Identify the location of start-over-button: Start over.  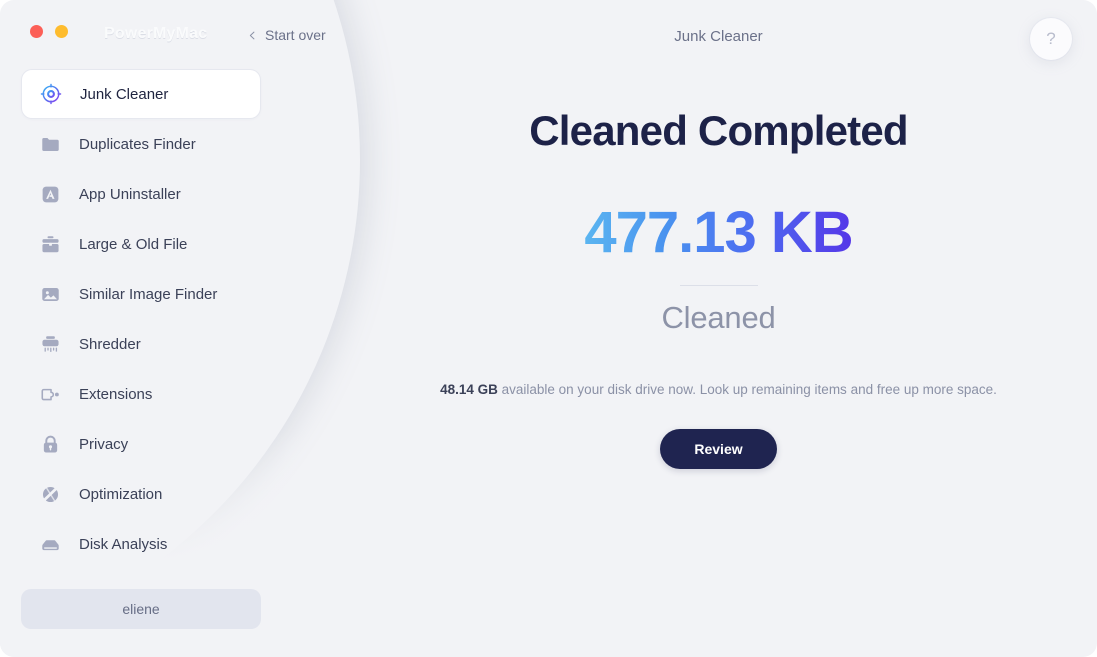
(287, 35).